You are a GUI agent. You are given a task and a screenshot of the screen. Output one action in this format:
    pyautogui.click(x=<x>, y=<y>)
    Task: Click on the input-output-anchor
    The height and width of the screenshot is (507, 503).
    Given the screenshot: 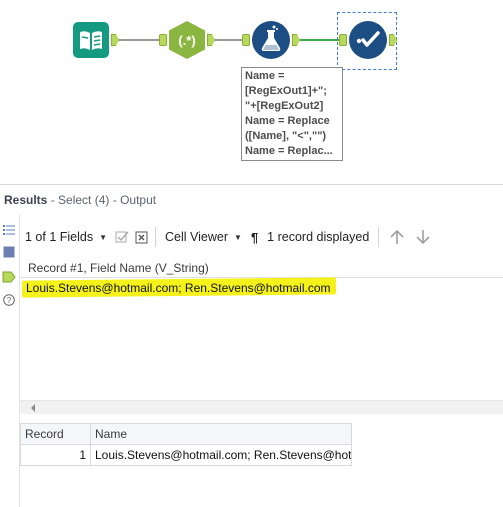 What is the action you would take?
    pyautogui.click(x=115, y=40)
    